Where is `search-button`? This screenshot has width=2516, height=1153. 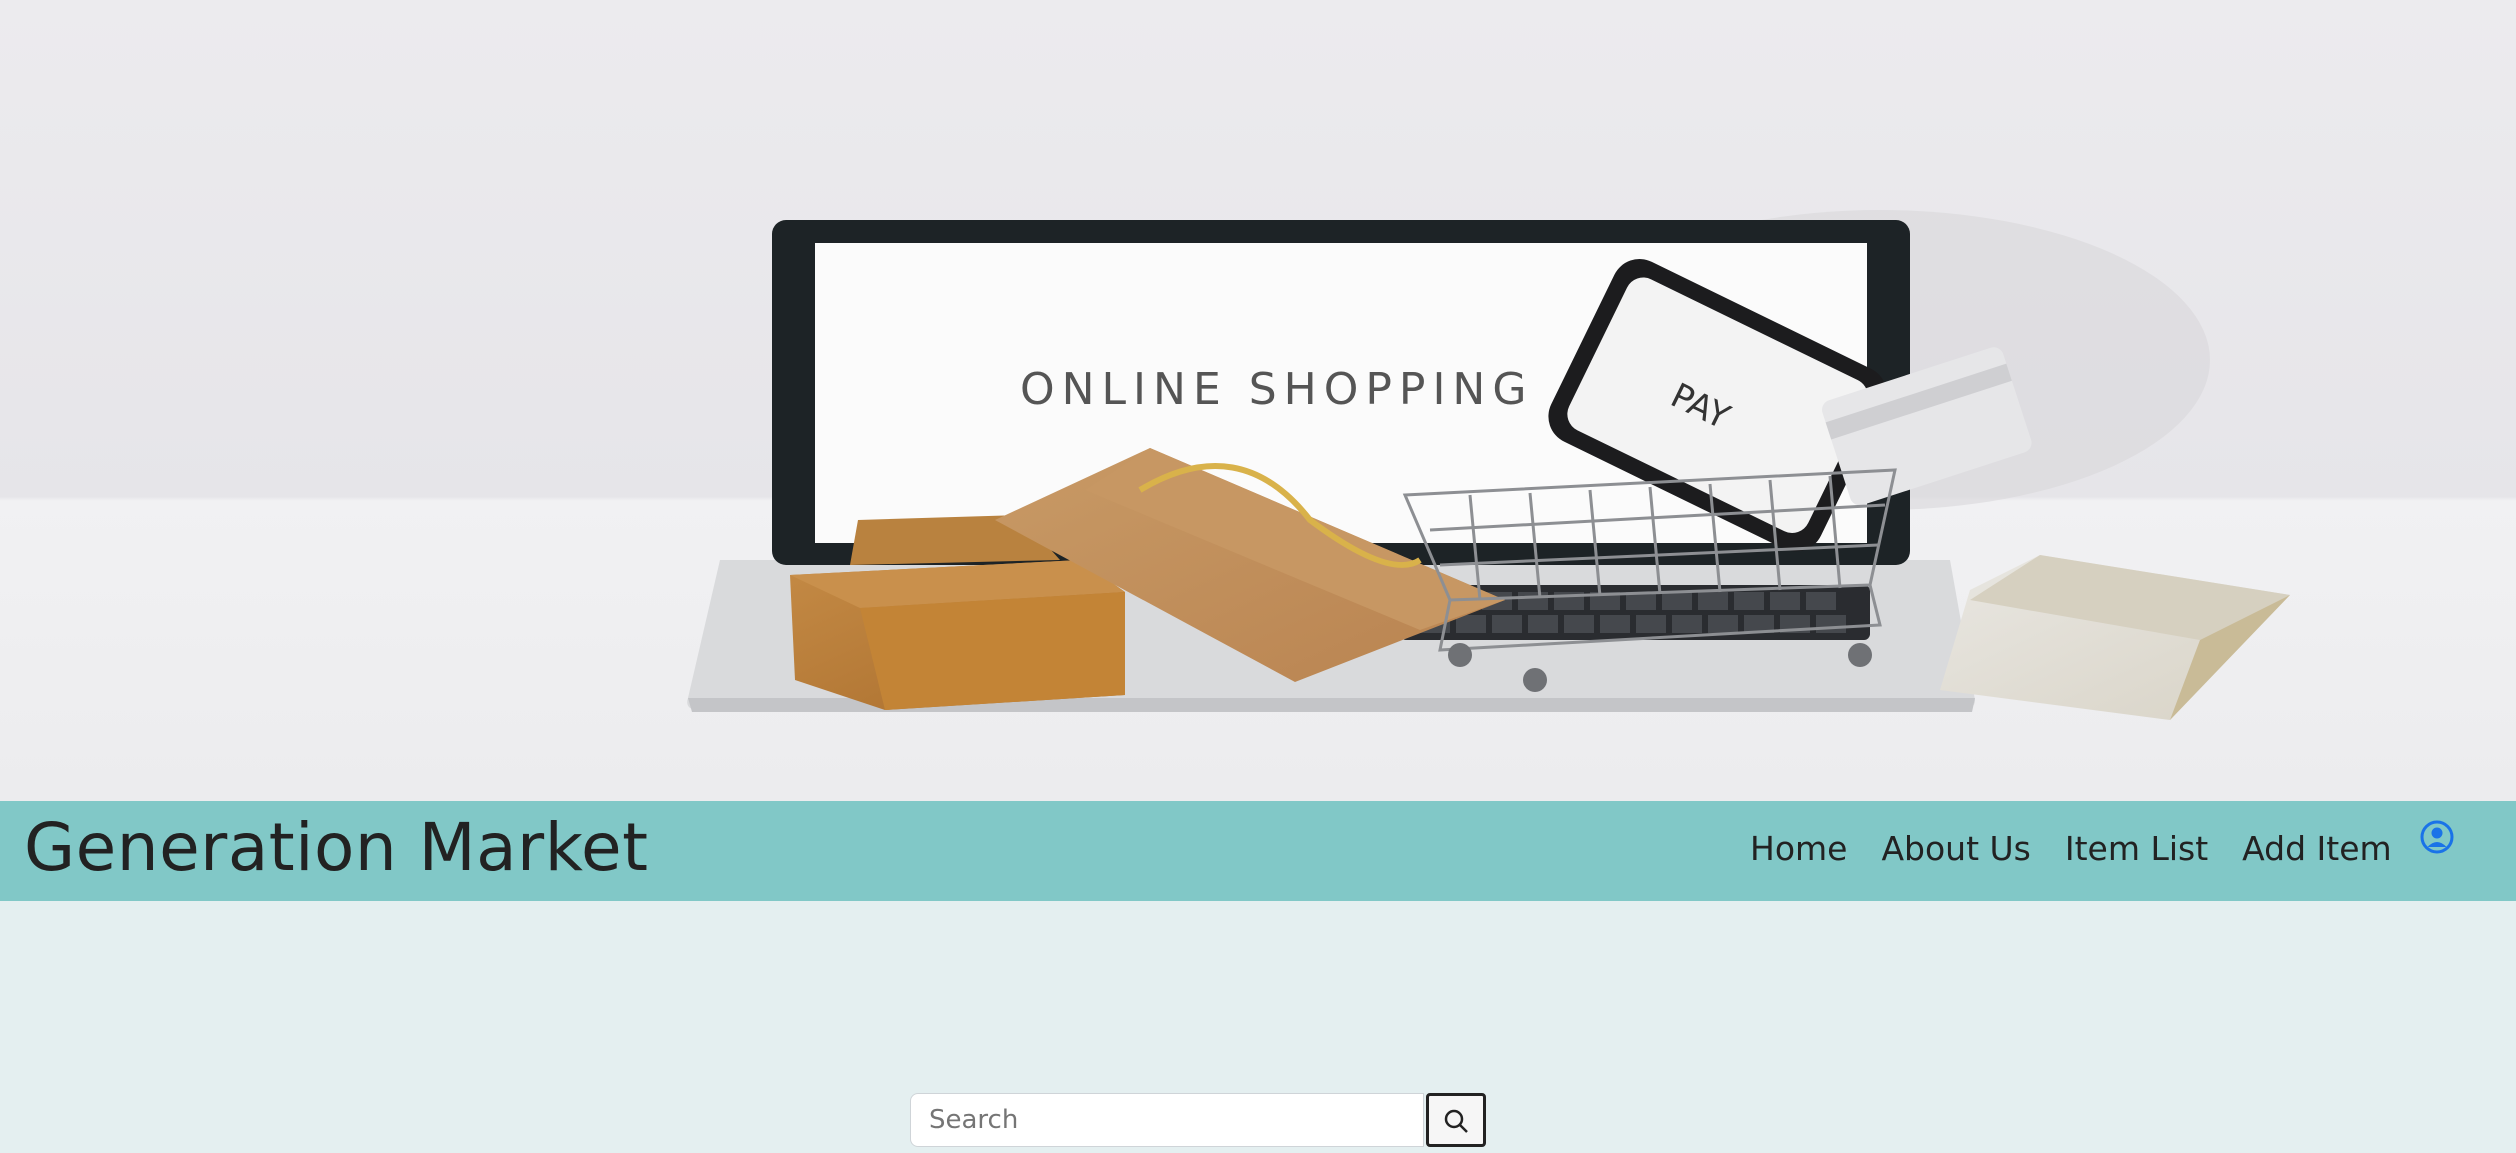
search-button is located at coordinates (1456, 1120).